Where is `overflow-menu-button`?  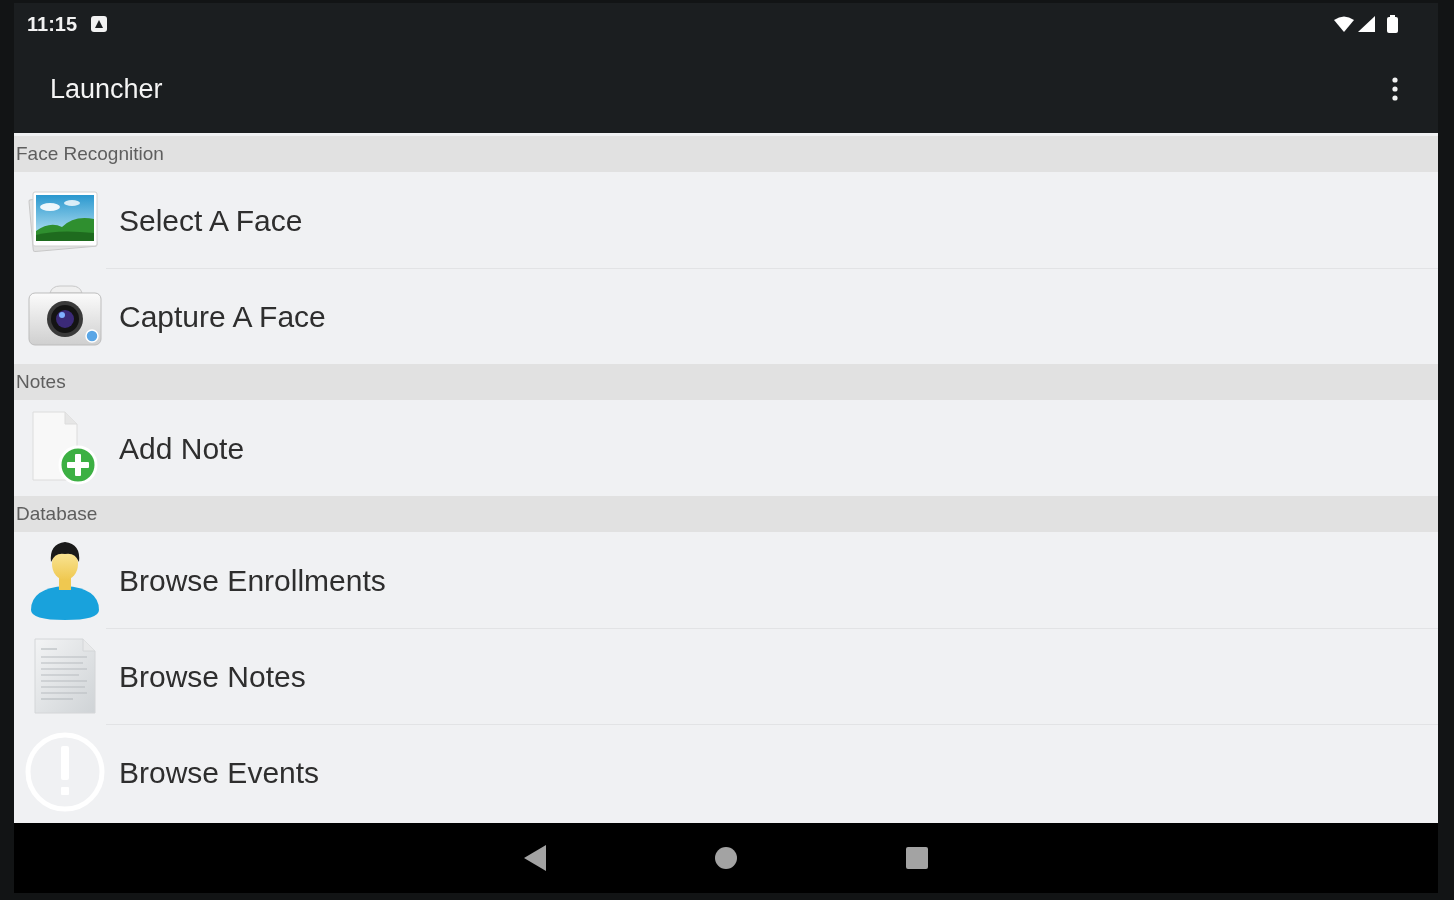
overflow-menu-button is located at coordinates (1395, 89).